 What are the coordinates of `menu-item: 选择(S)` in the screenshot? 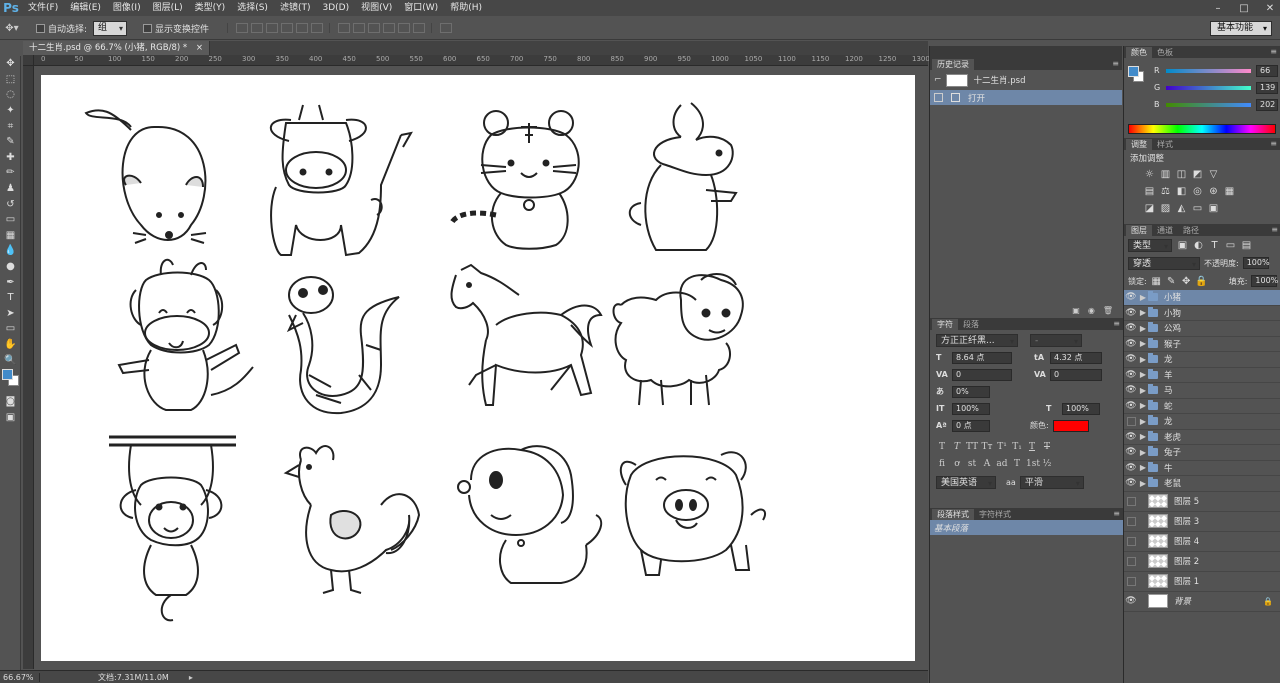 It's located at (252, 8).